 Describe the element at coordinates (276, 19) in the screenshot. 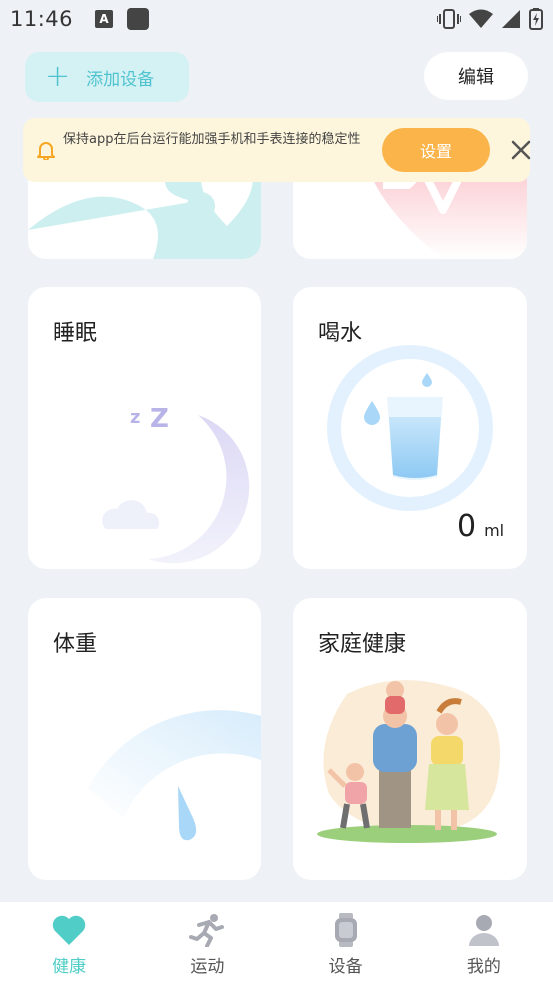

I see `status-bar: 11:46 A` at that location.